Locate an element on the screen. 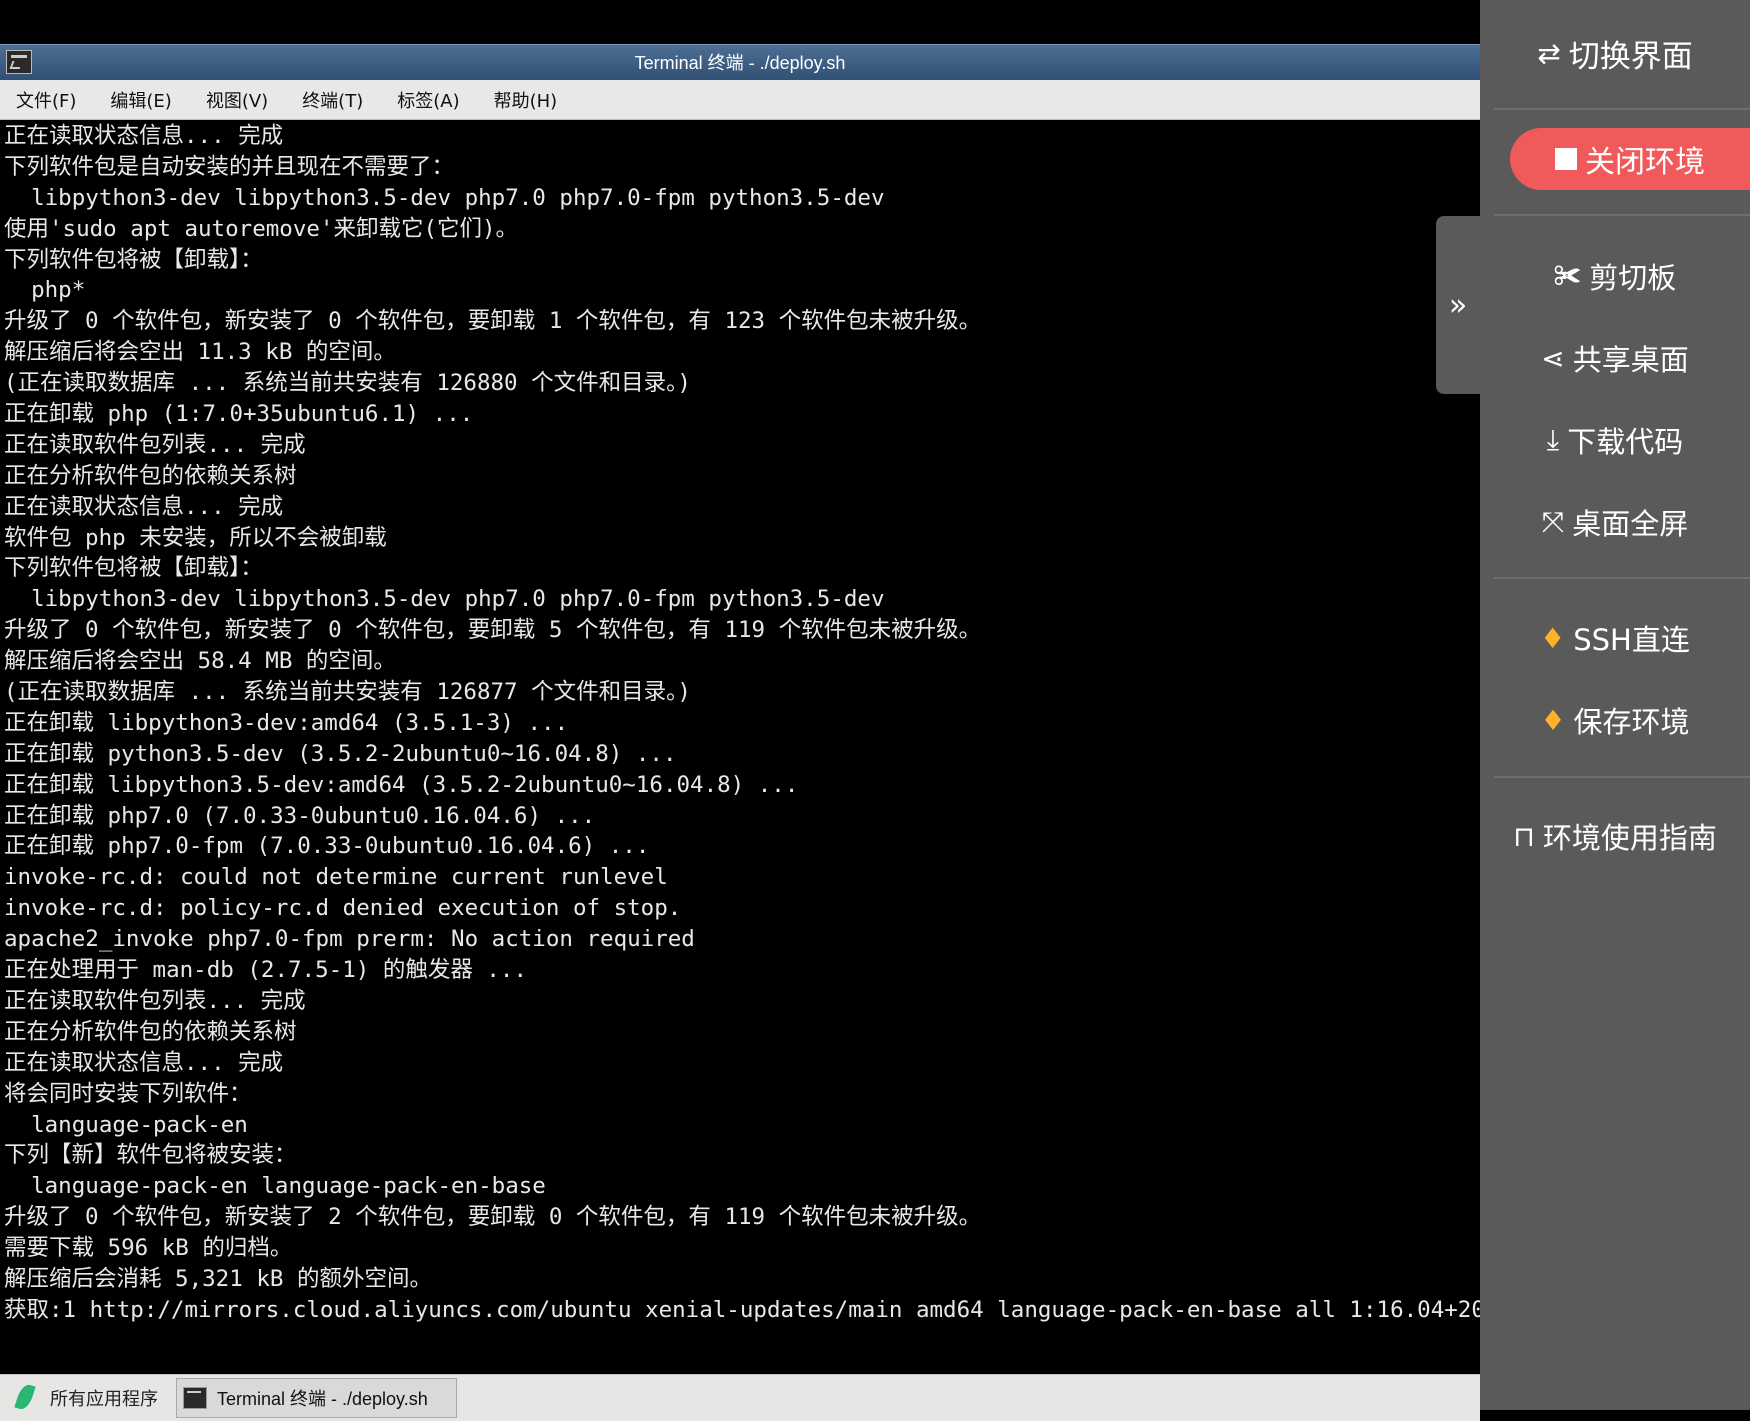  menu-view: 视图(V) is located at coordinates (237, 100).